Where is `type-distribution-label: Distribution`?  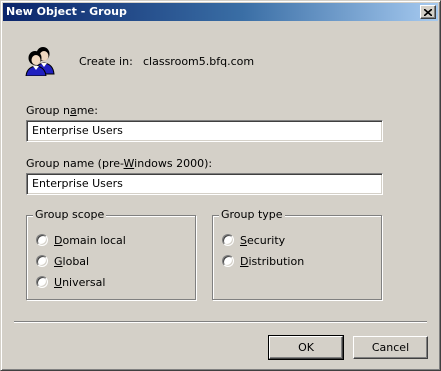 type-distribution-label: Distribution is located at coordinates (272, 261).